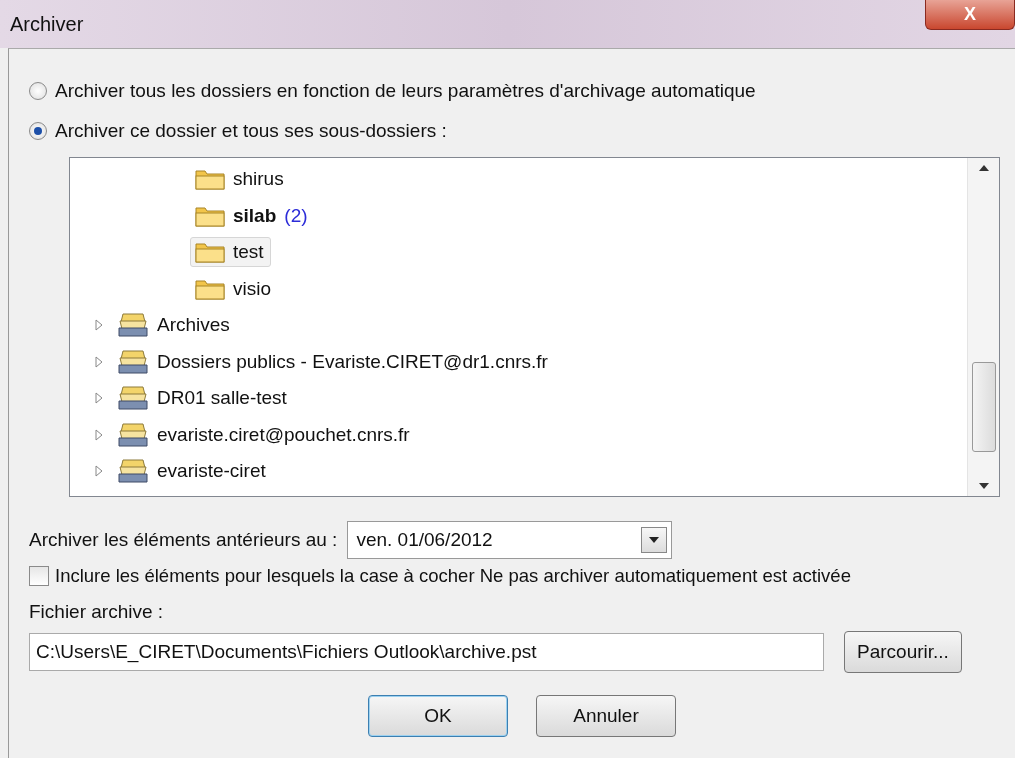 The image size is (1015, 758). Describe the element at coordinates (510, 540) in the screenshot. I see `date-dropdown: ven. 01/06/2012` at that location.